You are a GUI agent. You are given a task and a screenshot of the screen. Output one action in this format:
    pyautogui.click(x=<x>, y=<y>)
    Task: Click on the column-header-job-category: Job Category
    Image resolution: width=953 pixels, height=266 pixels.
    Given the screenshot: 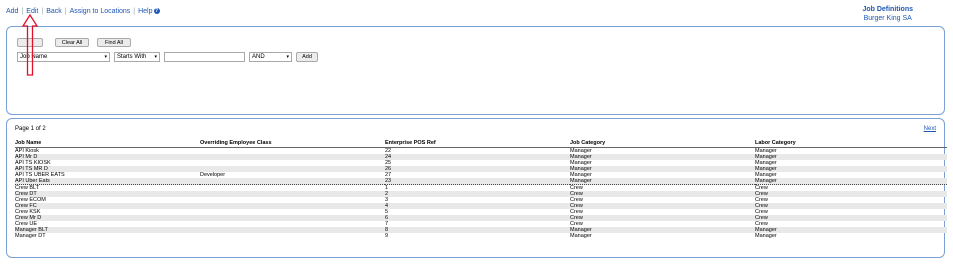 What is the action you would take?
    pyautogui.click(x=662, y=144)
    